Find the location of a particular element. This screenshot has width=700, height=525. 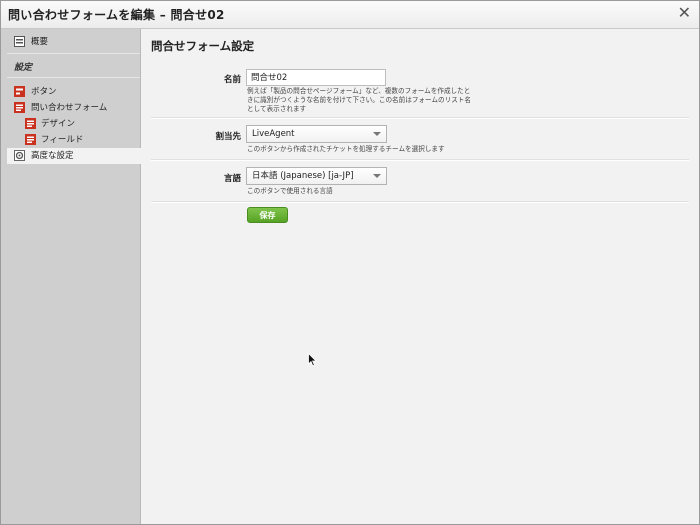

titlebar: 問い合わせフォームを編集 – 問合せ02 ✕ is located at coordinates (350, 15).